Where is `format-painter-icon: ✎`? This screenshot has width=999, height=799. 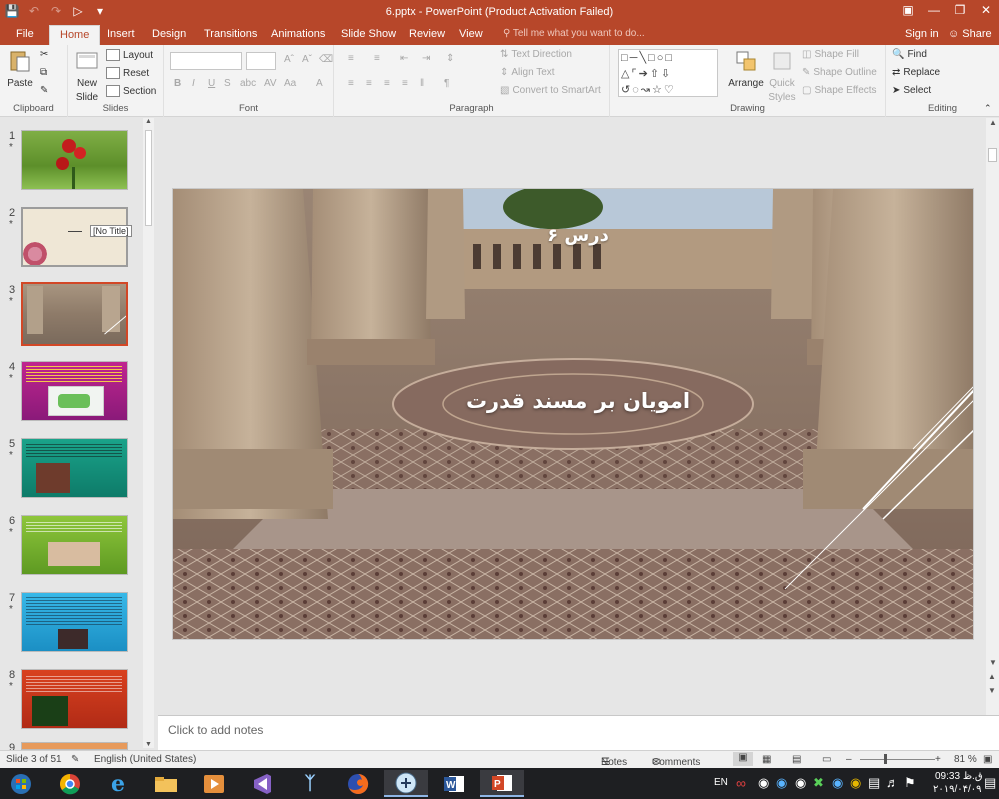
format-painter-icon: ✎ is located at coordinates (44, 90).